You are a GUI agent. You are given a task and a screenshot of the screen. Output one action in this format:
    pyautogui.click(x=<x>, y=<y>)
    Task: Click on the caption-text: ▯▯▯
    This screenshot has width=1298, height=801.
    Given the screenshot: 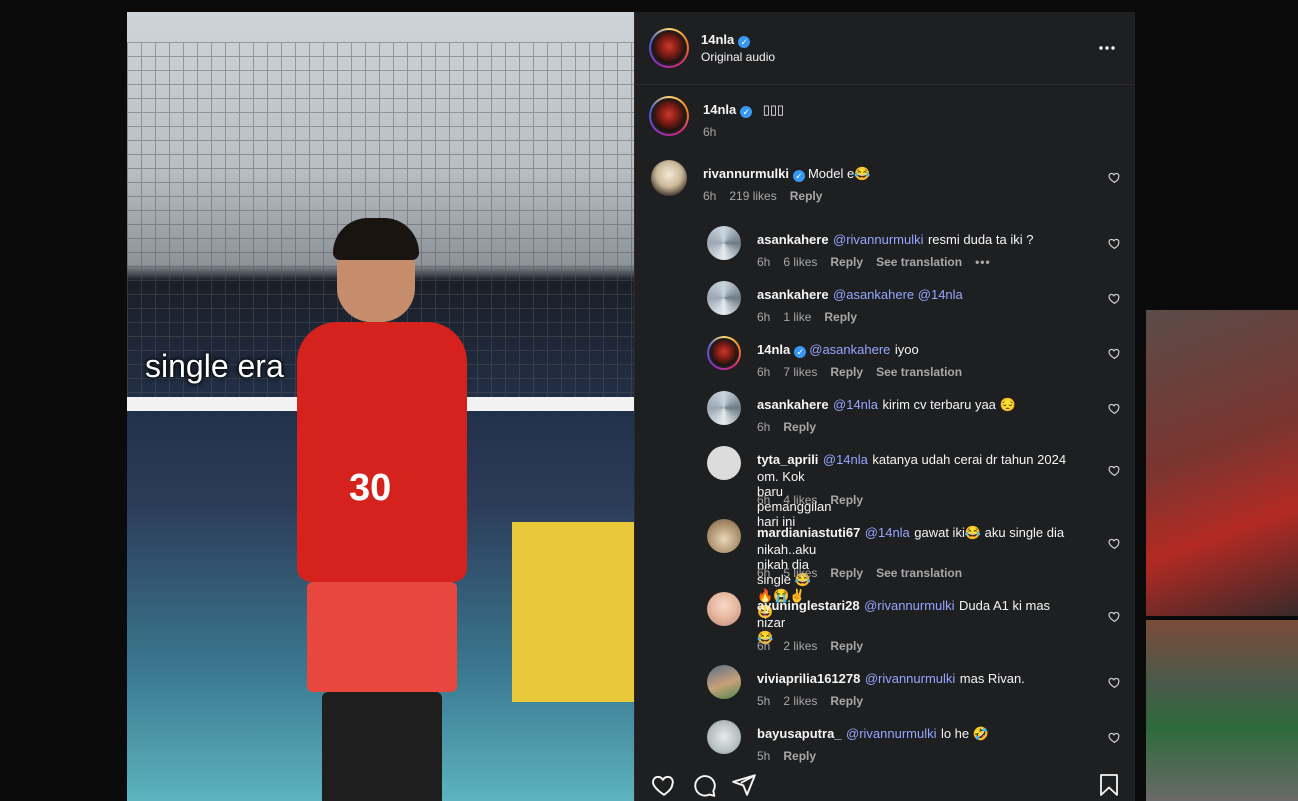 What is the action you would take?
    pyautogui.click(x=773, y=109)
    